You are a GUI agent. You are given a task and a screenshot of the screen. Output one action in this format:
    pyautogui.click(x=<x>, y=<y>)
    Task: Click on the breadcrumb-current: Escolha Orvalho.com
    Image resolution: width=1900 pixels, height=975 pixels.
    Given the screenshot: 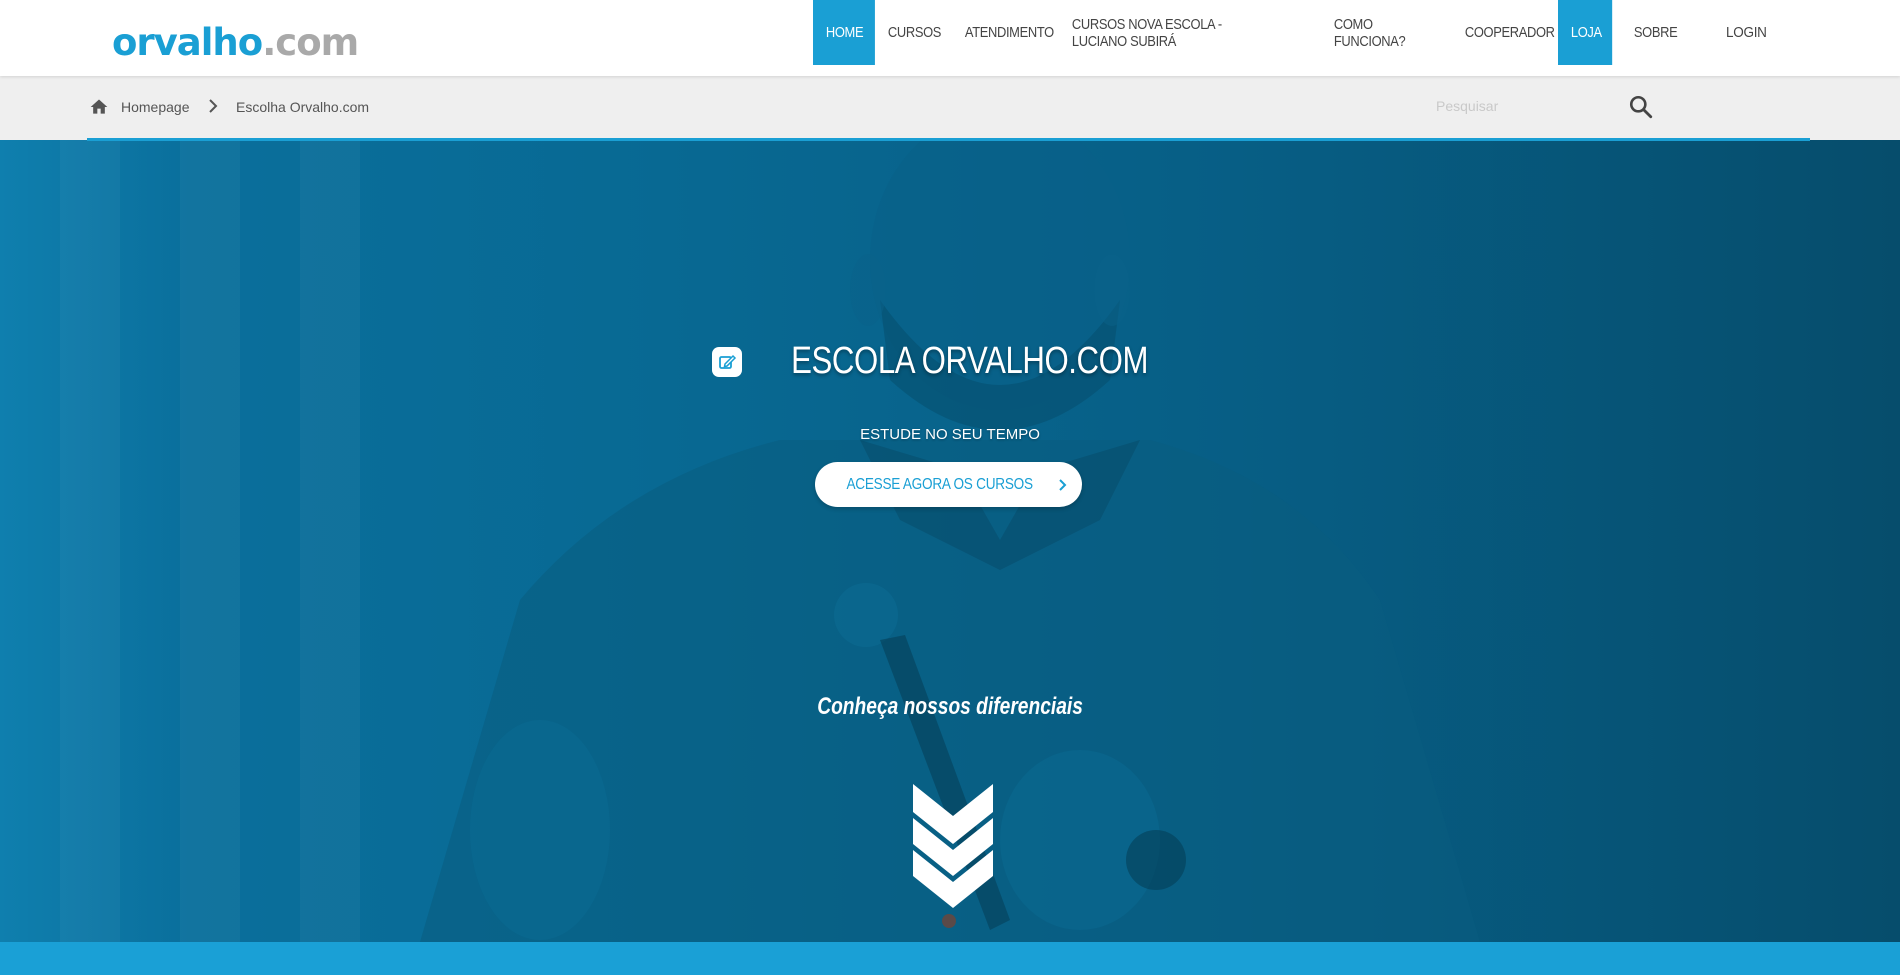 What is the action you would take?
    pyautogui.click(x=303, y=107)
    